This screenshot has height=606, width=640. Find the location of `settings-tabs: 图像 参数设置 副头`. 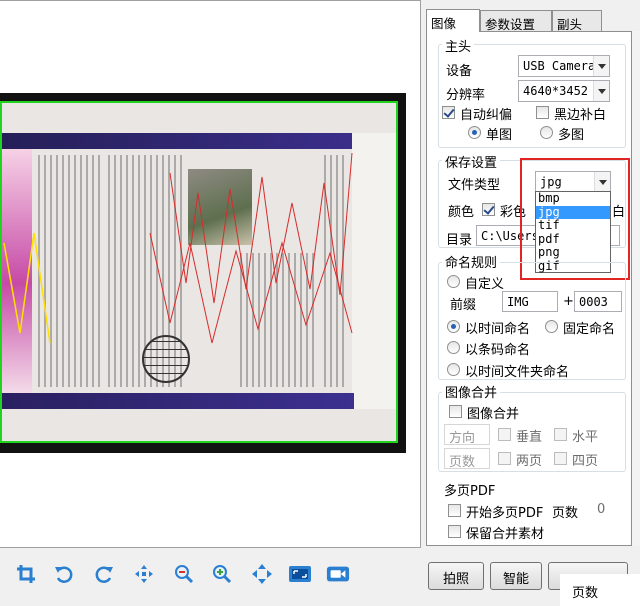

settings-tabs: 图像 参数设置 副头 is located at coordinates (533, 20).